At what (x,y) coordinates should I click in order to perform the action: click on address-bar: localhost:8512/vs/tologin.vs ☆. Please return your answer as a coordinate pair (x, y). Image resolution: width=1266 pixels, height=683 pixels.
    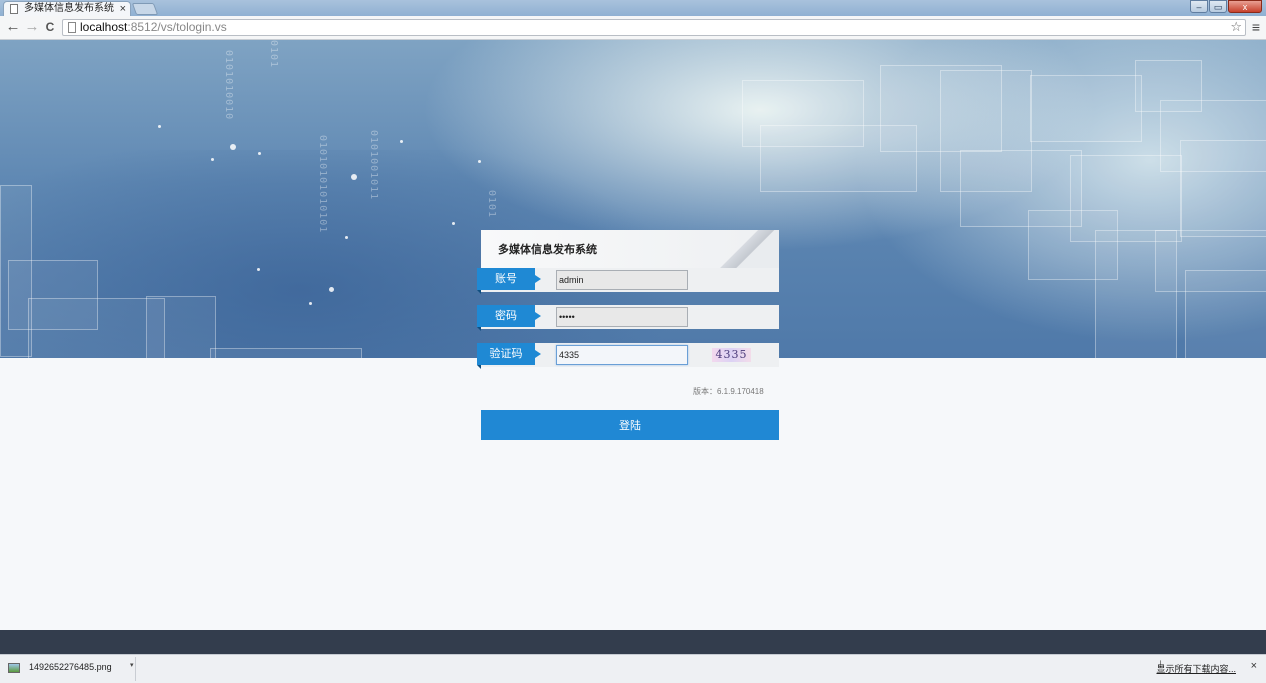
    Looking at the image, I should click on (654, 27).